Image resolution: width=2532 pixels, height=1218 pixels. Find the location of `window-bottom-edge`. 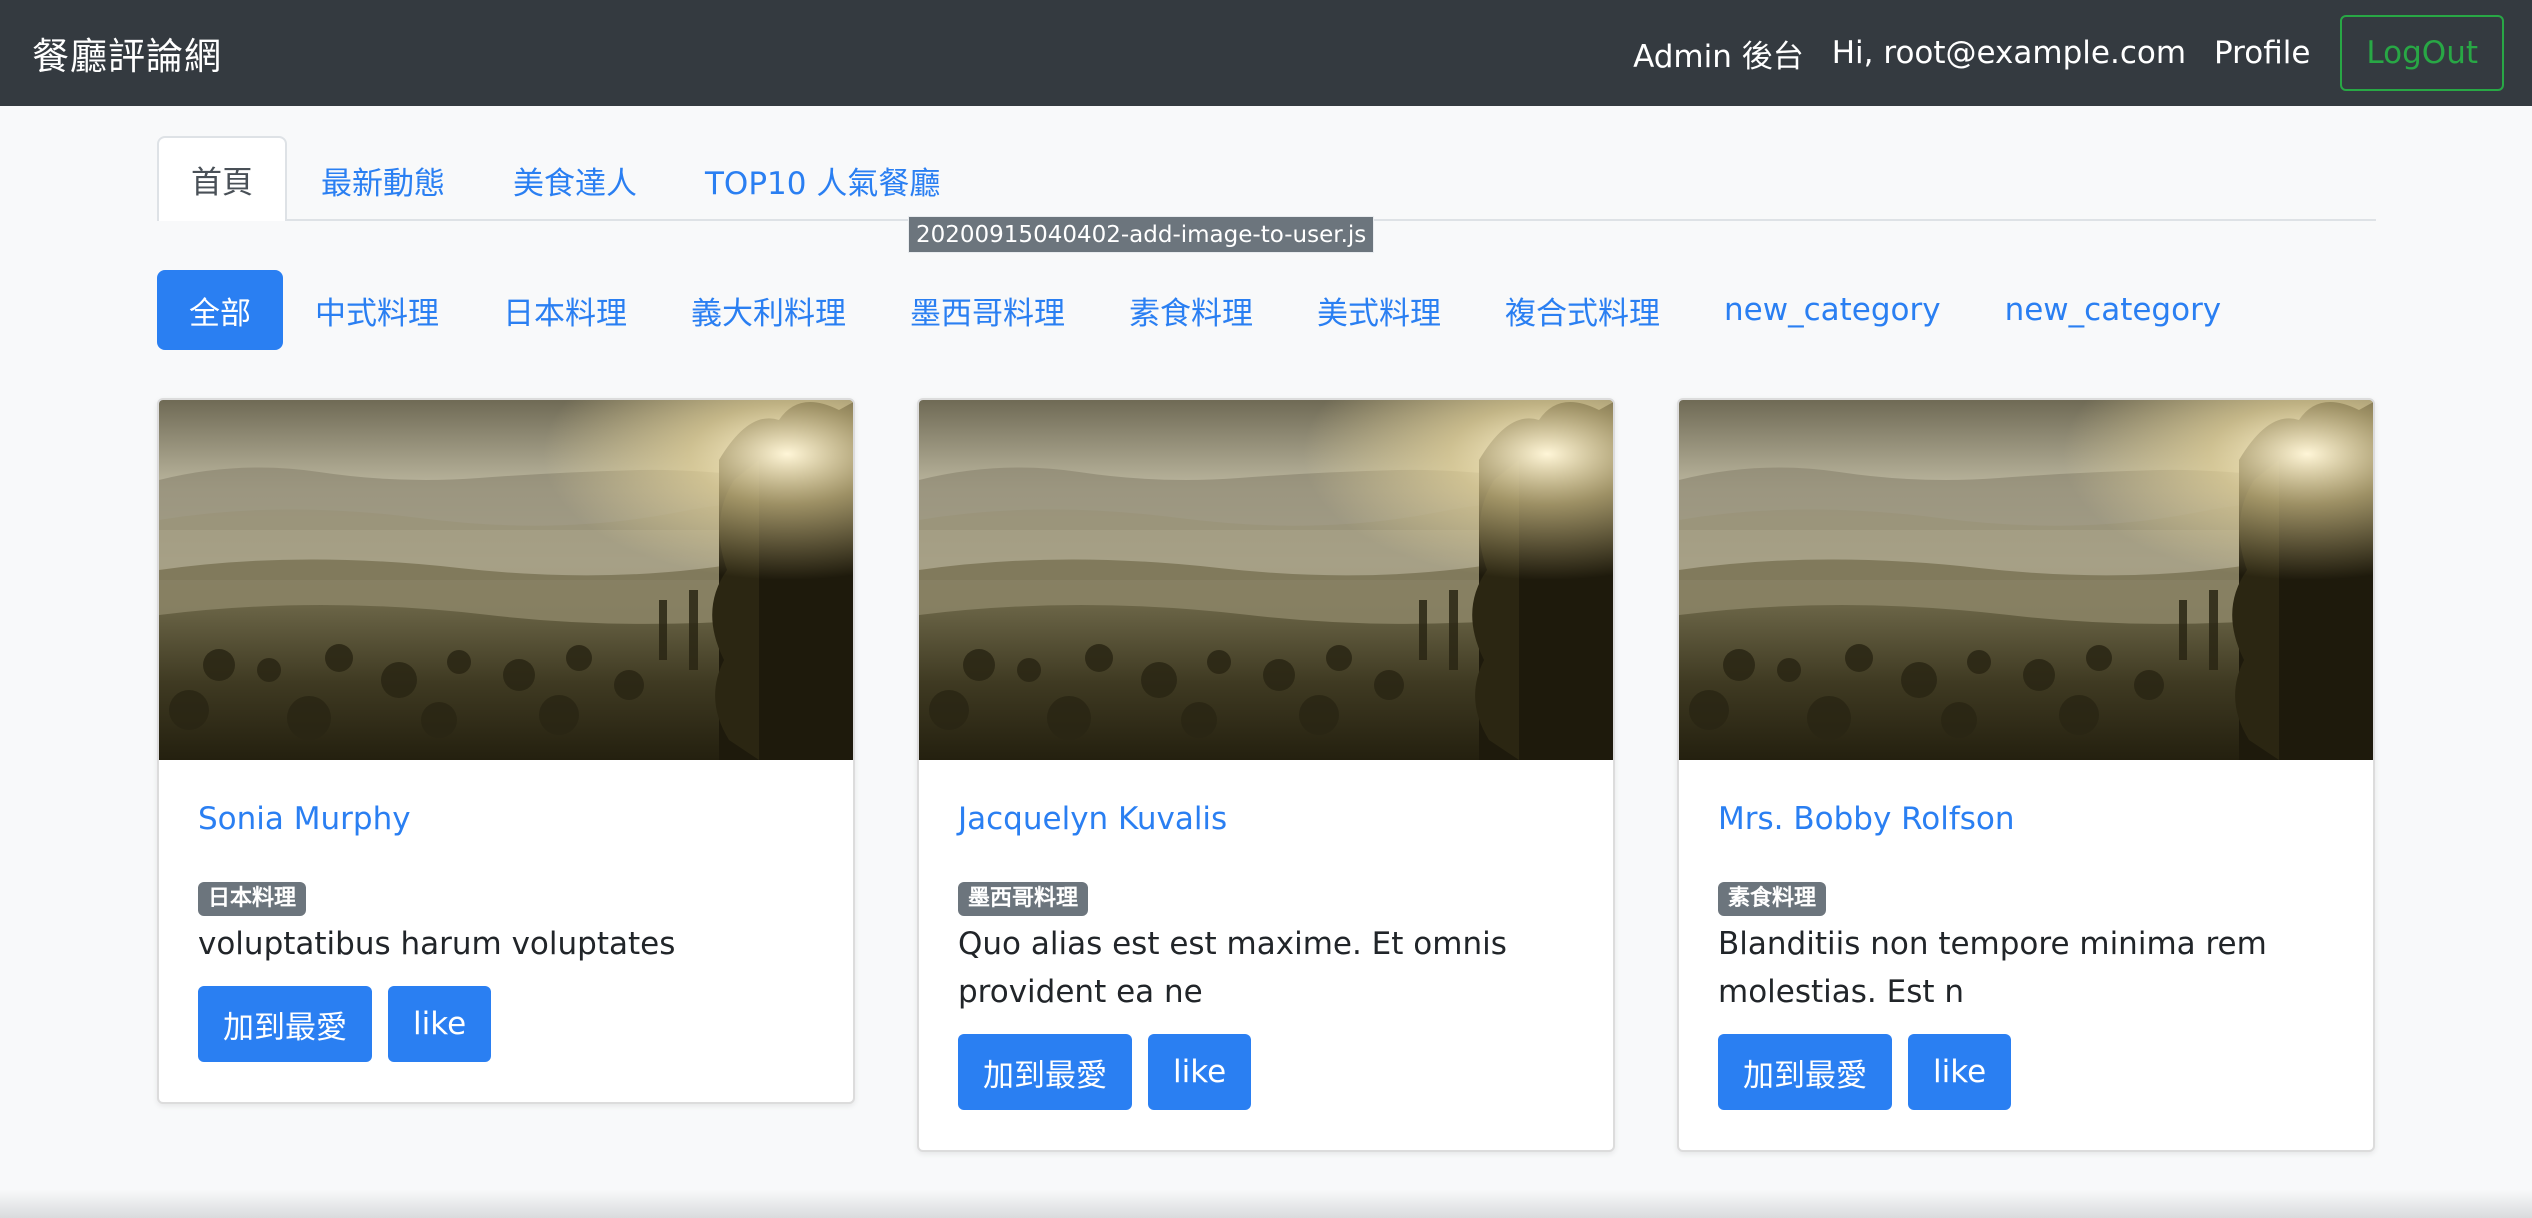

window-bottom-edge is located at coordinates (1266, 1204).